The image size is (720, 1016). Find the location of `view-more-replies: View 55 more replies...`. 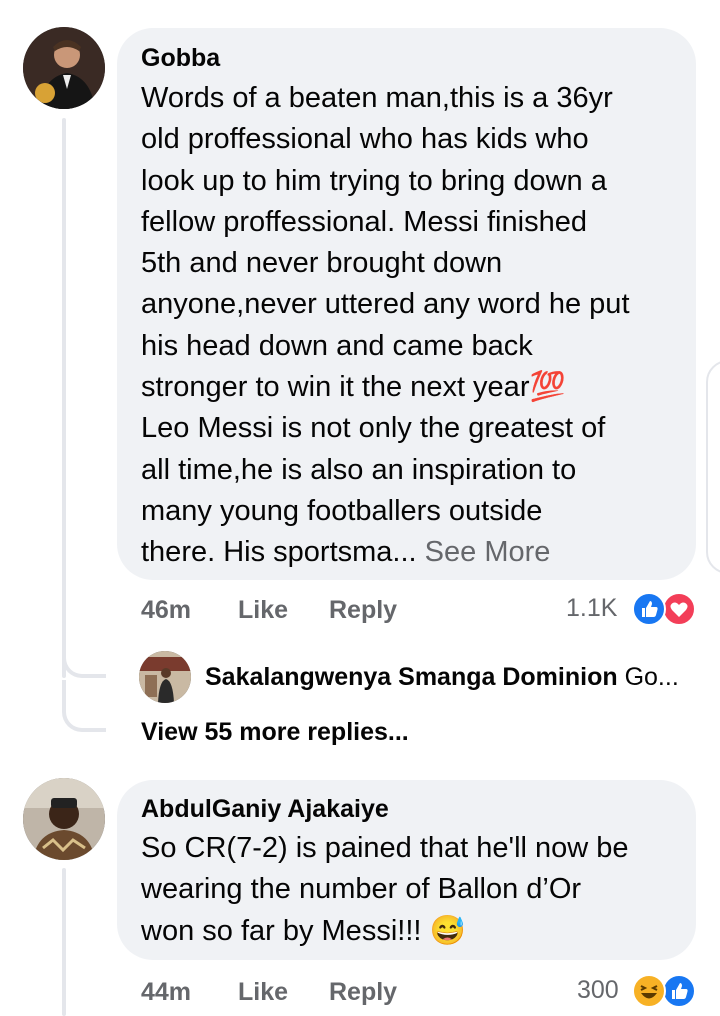

view-more-replies: View 55 more replies... is located at coordinates (275, 732).